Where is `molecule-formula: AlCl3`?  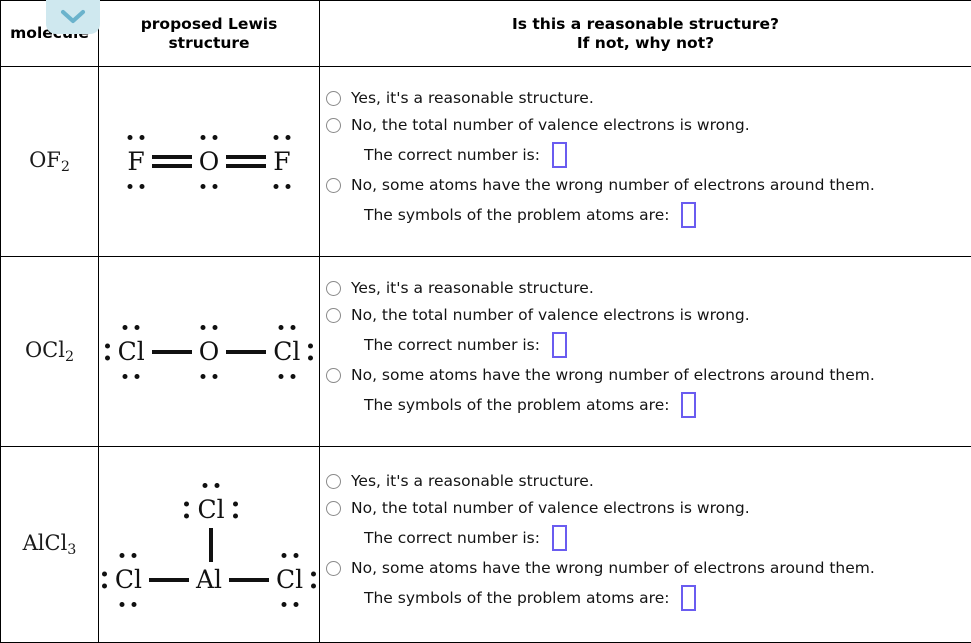
molecule-formula: AlCl3 is located at coordinates (50, 543).